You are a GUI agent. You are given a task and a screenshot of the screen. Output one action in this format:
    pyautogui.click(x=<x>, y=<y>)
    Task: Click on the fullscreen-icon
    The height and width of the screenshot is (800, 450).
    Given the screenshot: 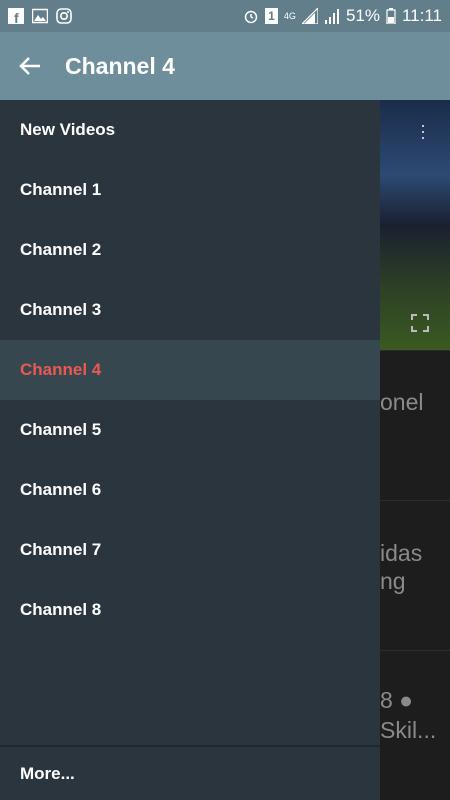 What is the action you would take?
    pyautogui.click(x=420, y=325)
    